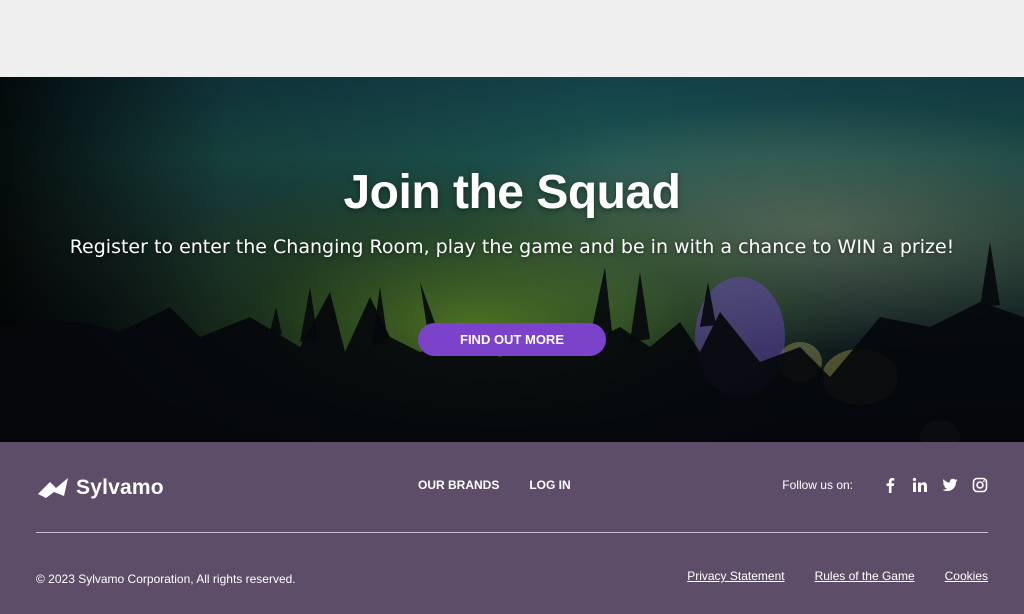  What do you see at coordinates (865, 576) in the screenshot?
I see `rules-of-the-game-link: Rules of the Game` at bounding box center [865, 576].